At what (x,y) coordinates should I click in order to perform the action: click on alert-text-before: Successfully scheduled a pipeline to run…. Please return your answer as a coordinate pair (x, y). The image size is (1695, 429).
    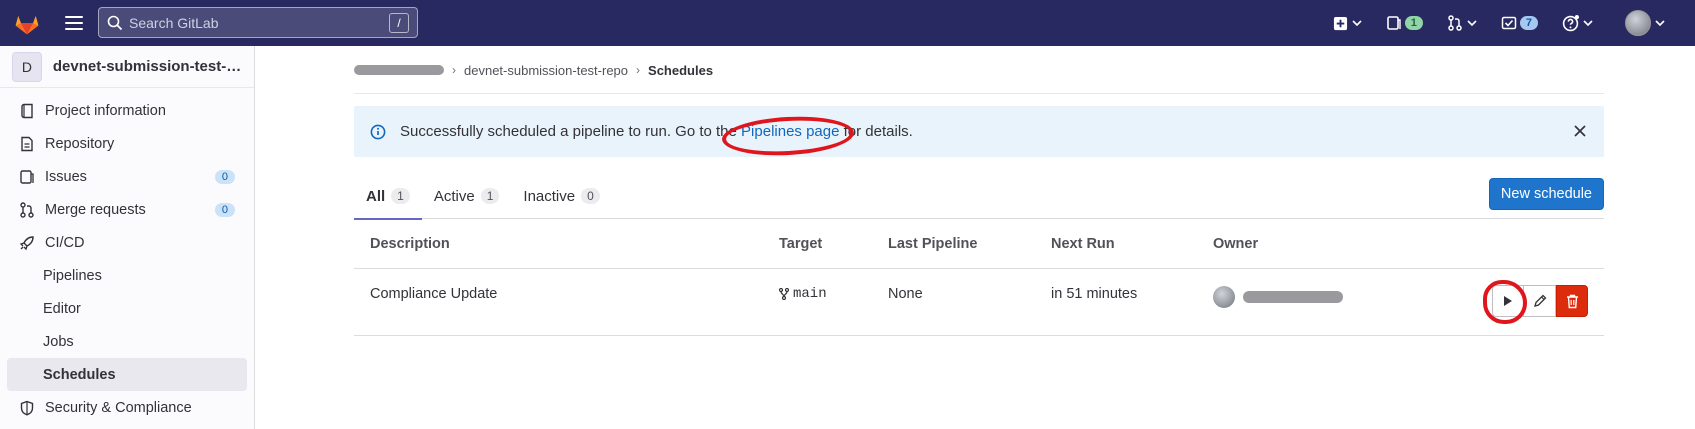
    Looking at the image, I should click on (571, 131).